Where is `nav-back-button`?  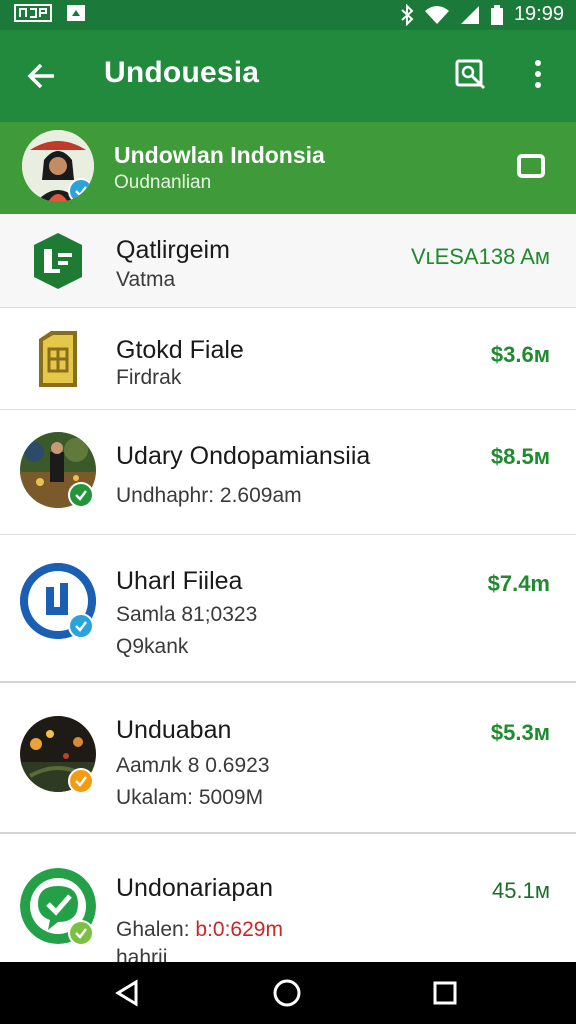
nav-back-button is located at coordinates (127, 993).